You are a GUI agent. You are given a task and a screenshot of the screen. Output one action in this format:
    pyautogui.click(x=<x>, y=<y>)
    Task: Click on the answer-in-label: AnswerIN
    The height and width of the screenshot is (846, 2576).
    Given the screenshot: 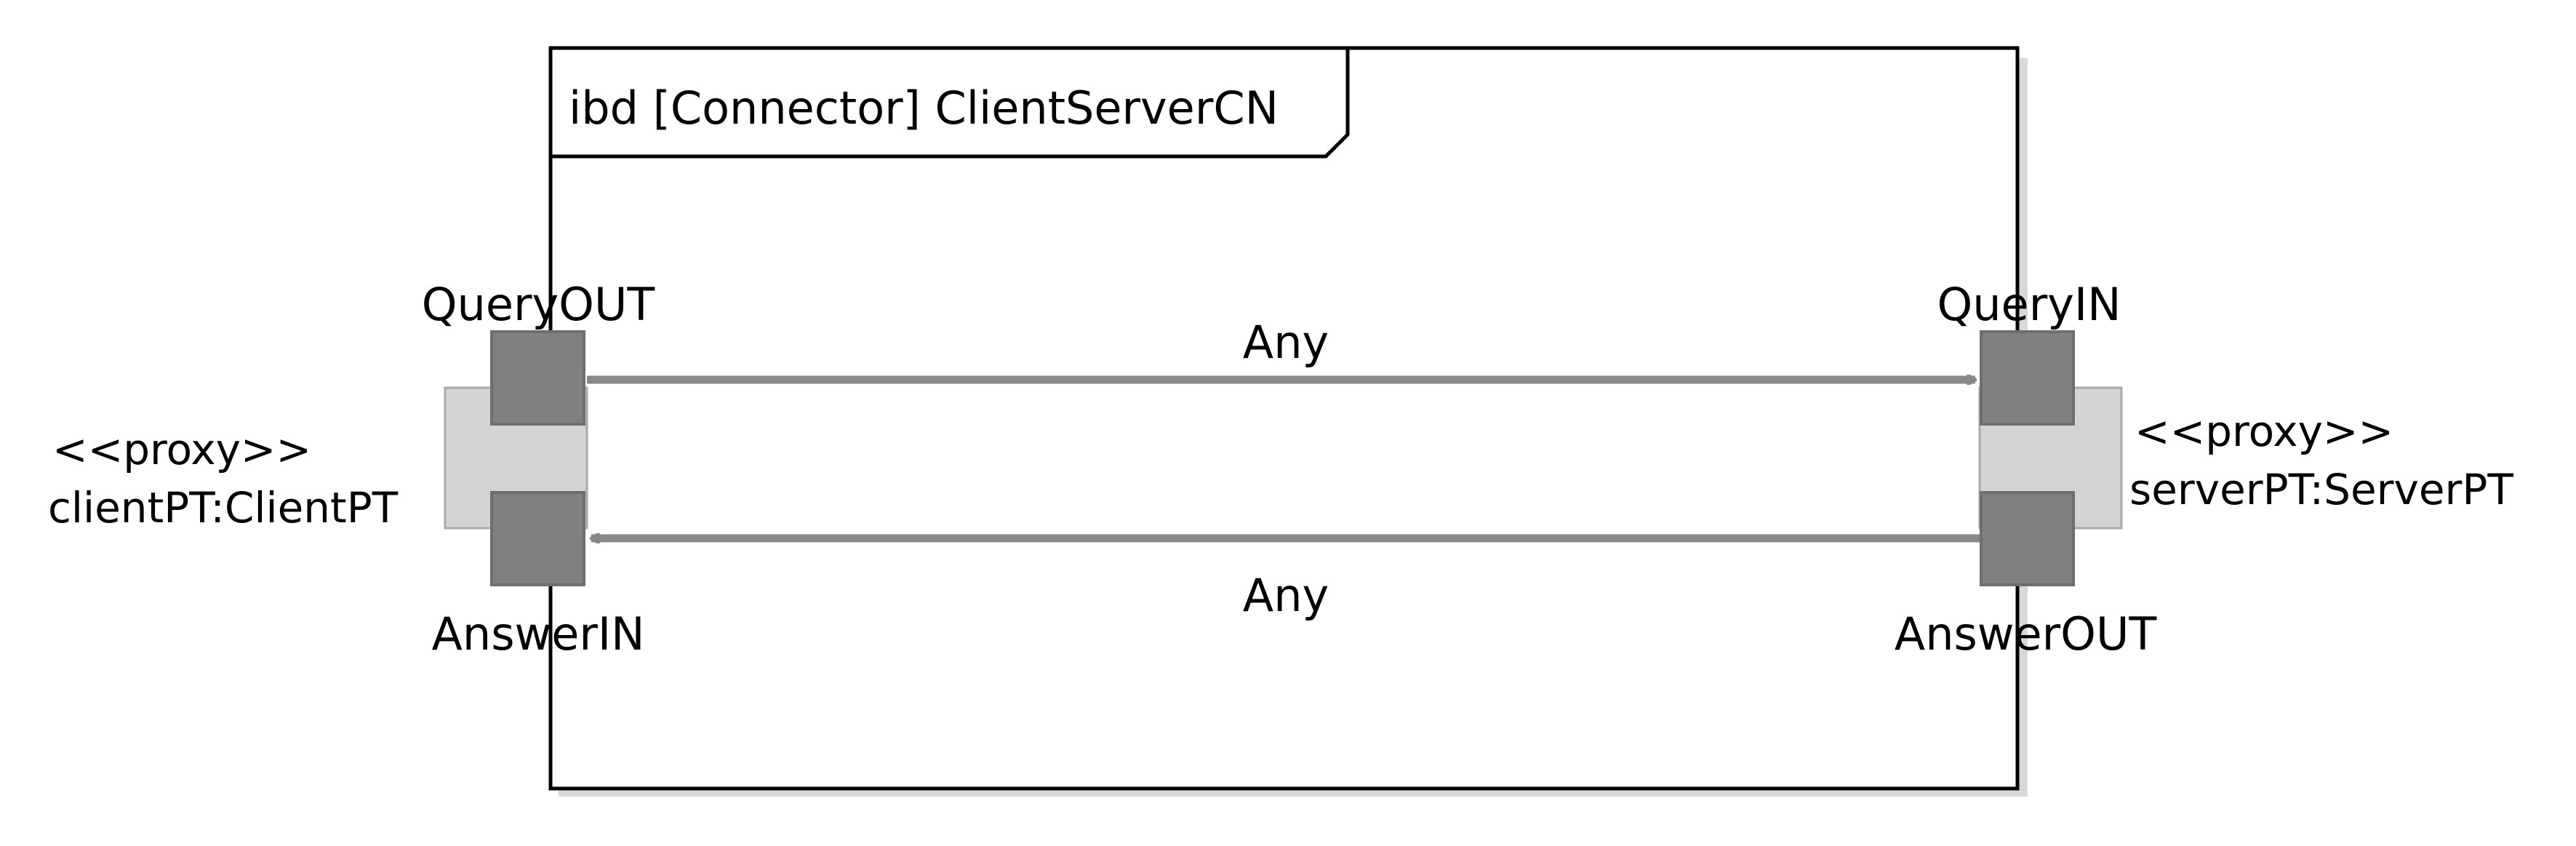 What is the action you would take?
    pyautogui.click(x=537, y=634)
    